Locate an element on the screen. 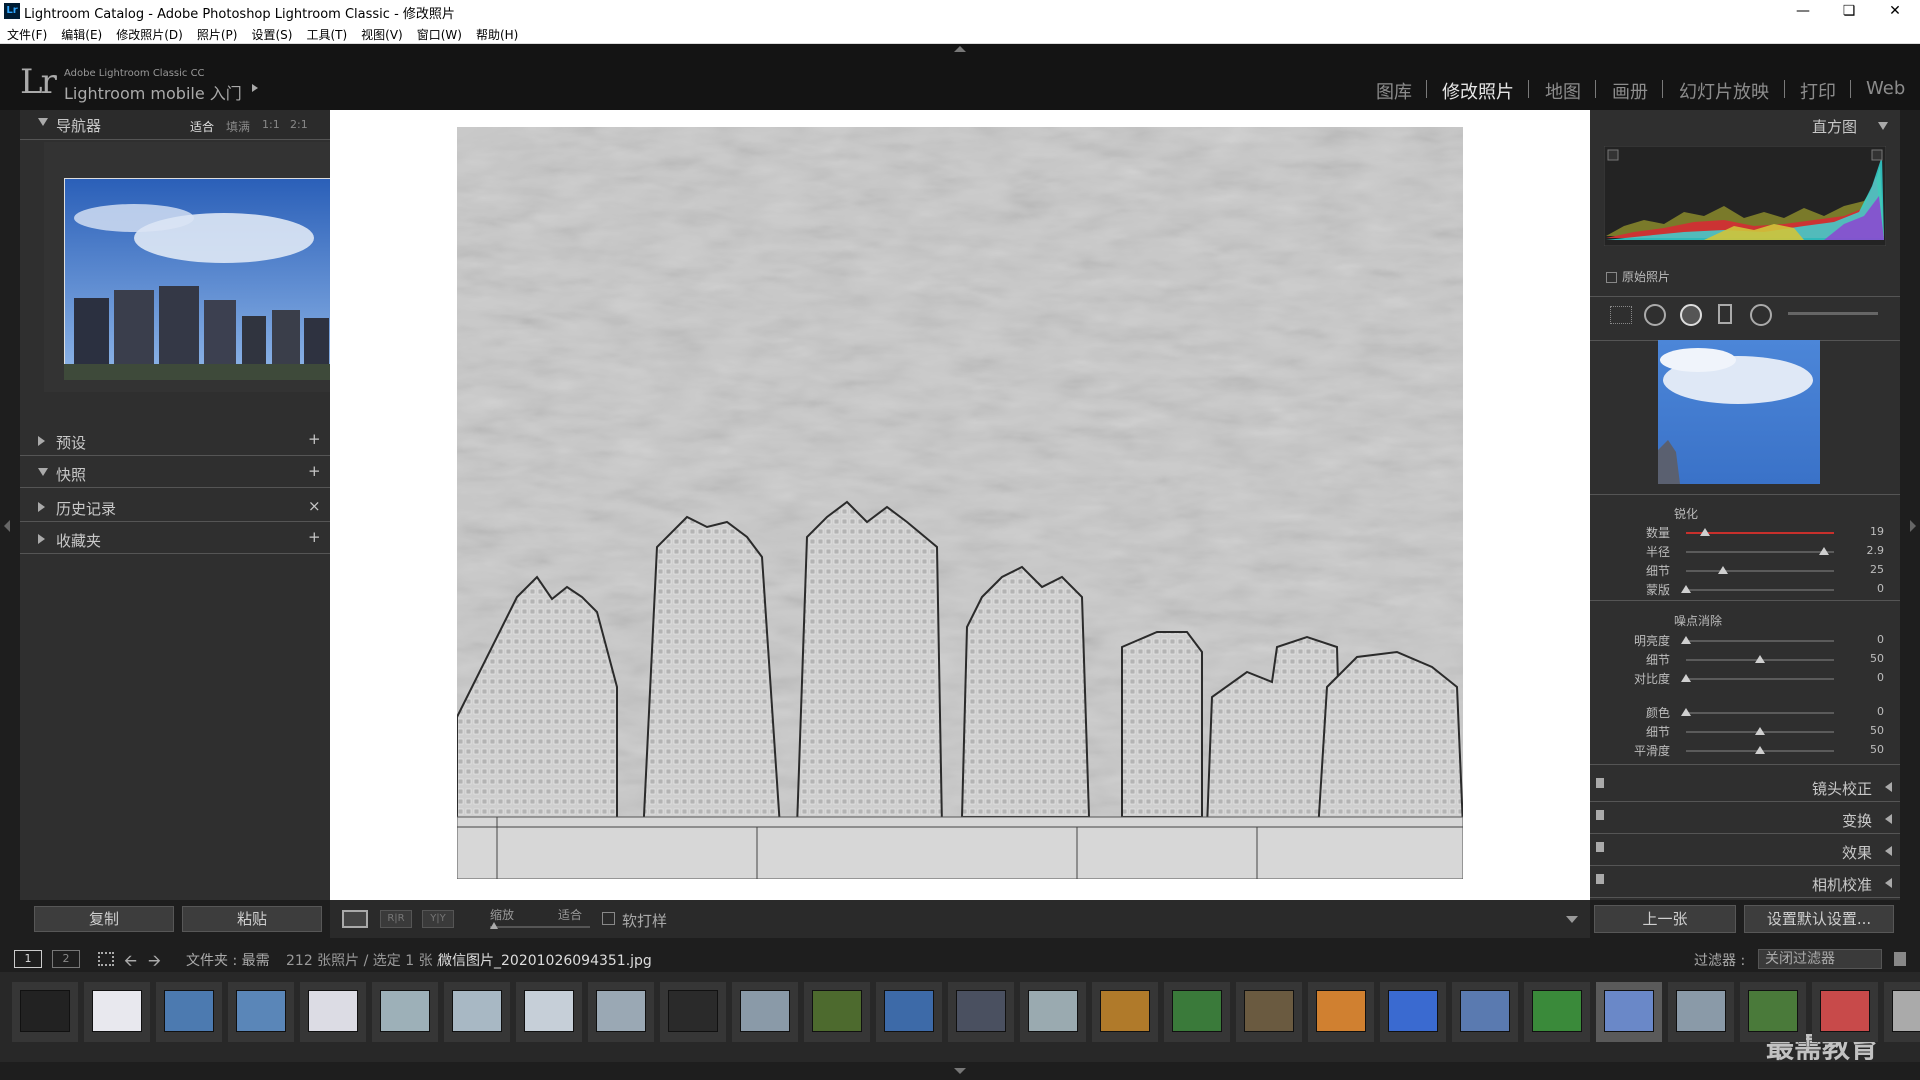  menu-view: 视图(V) is located at coordinates (382, 32).